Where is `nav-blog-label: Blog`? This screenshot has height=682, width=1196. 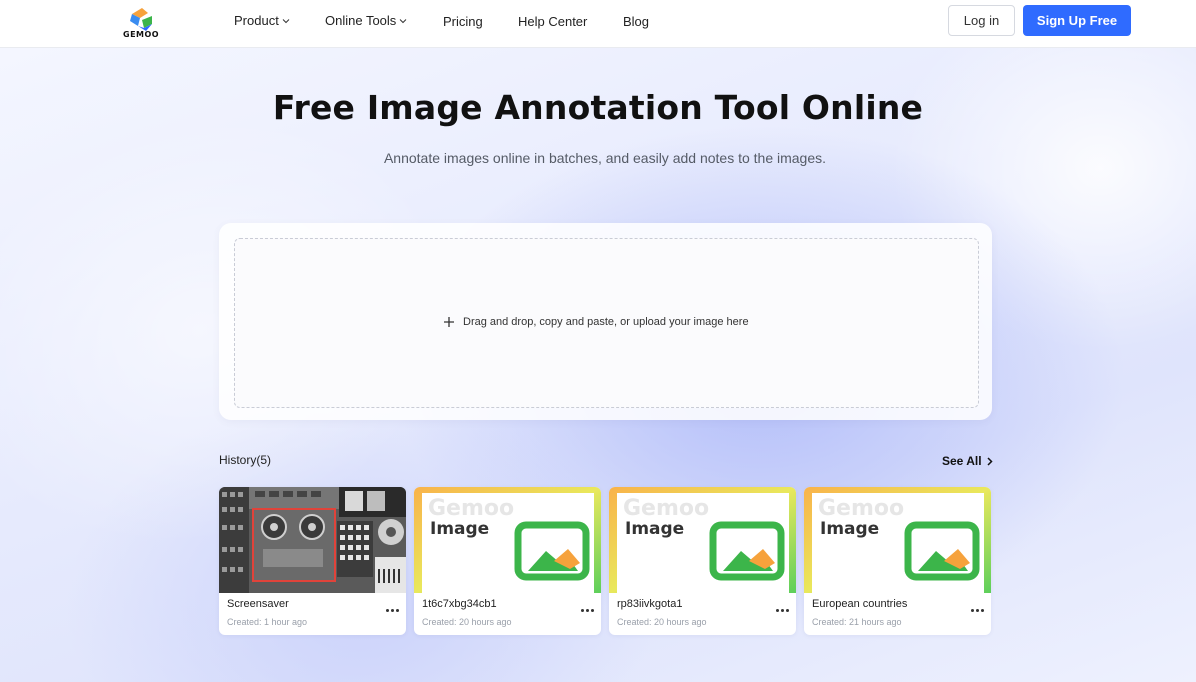
nav-blog-label: Blog is located at coordinates (636, 21).